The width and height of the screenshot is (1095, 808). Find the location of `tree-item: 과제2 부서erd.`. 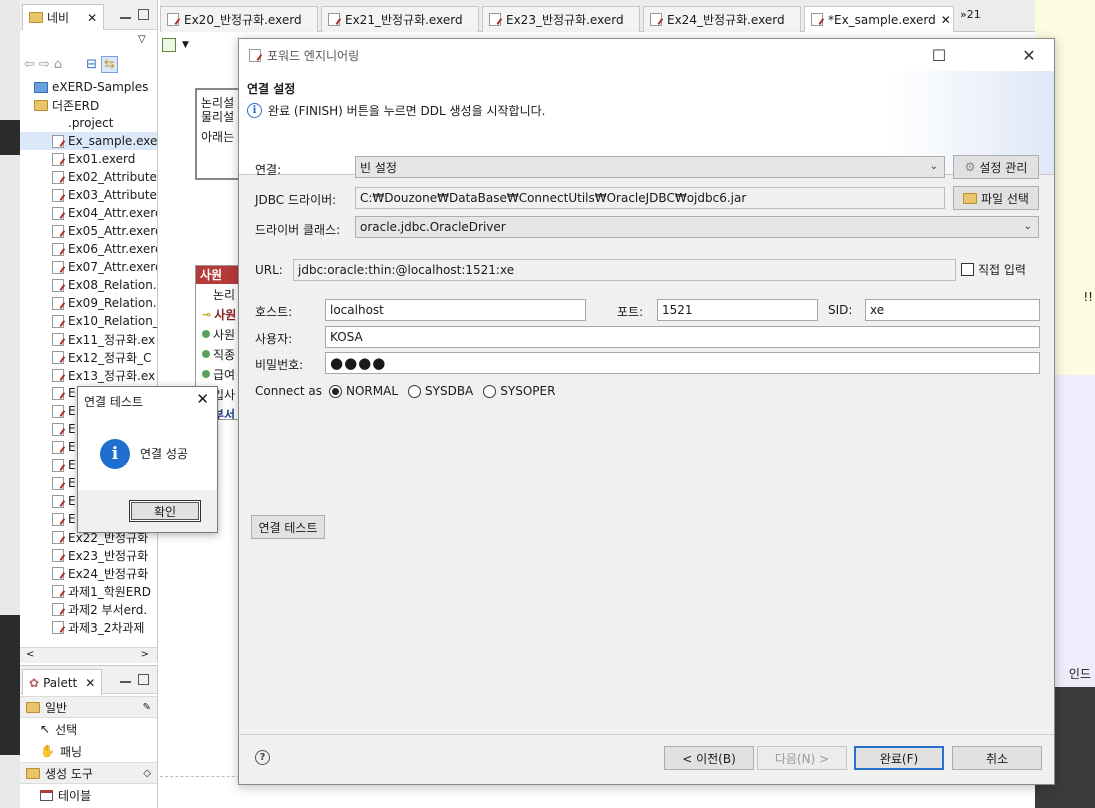

tree-item: 과제2 부서erd. is located at coordinates (88, 609).